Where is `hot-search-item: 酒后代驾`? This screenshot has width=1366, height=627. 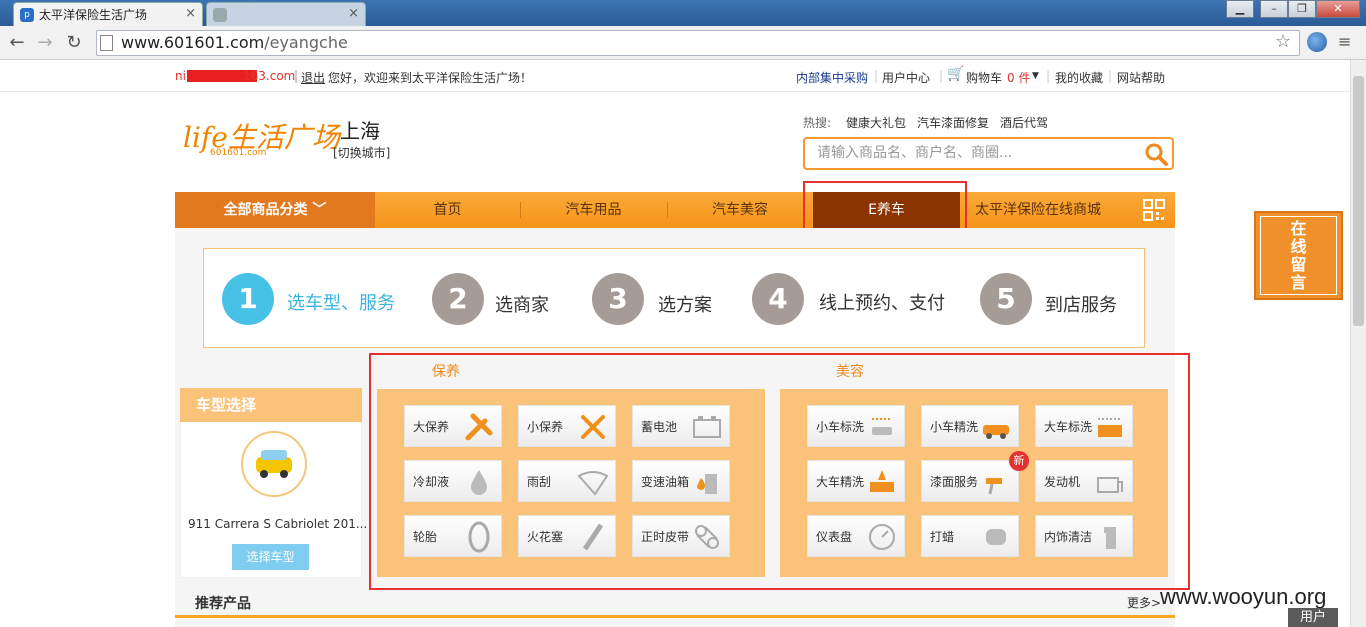
hot-search-item: 酒后代驾 is located at coordinates (1024, 122).